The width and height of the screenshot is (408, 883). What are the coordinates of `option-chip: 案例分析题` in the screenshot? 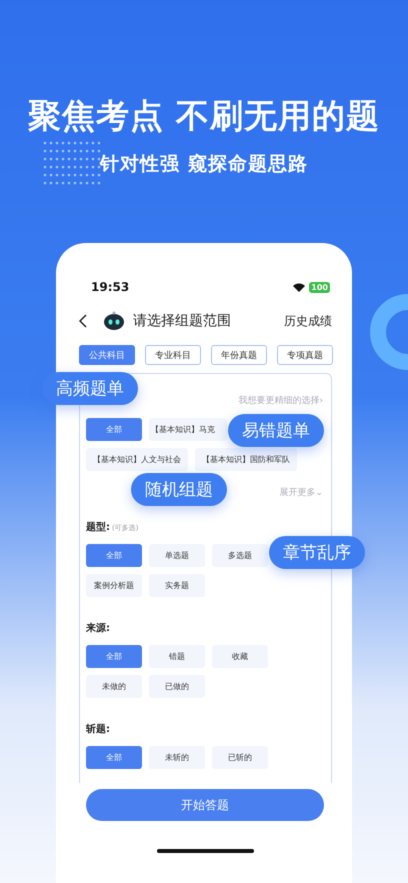 It's located at (114, 585).